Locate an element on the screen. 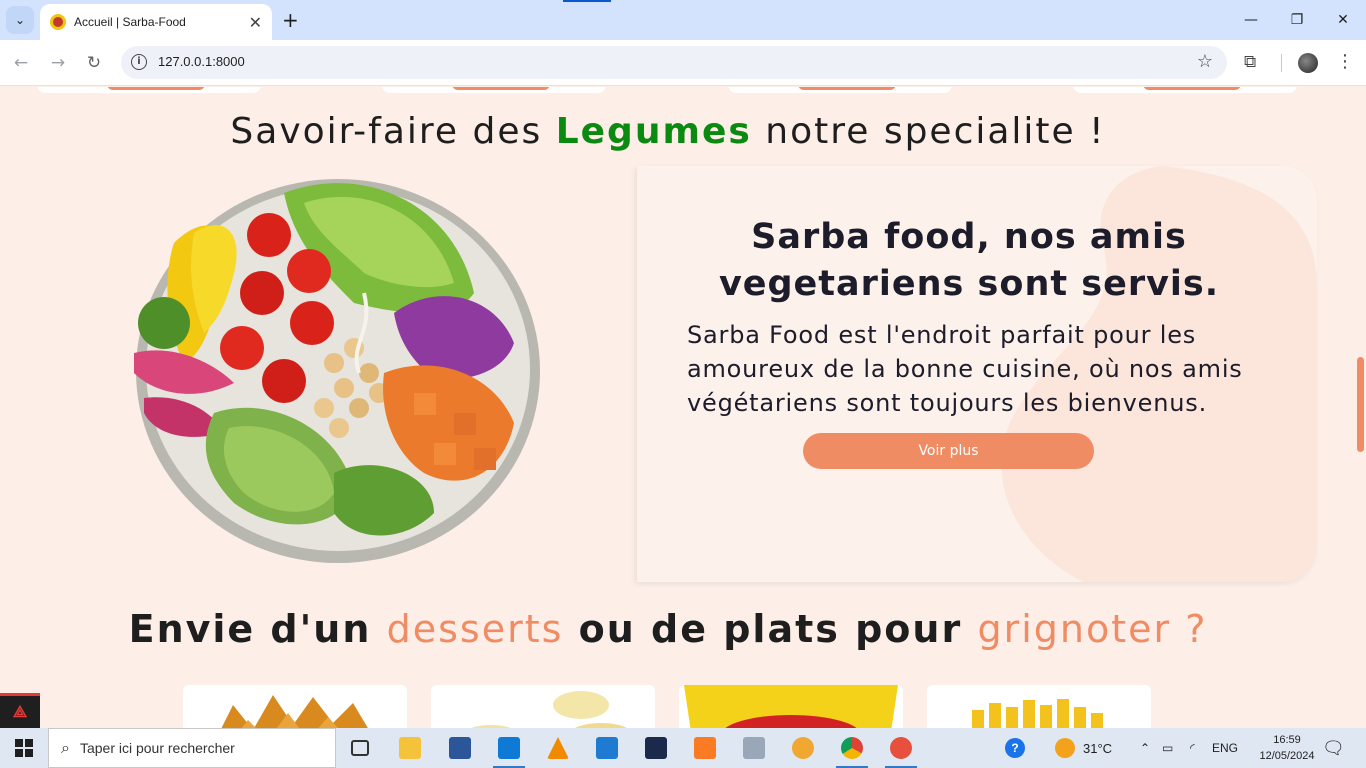 This screenshot has width=1366, height=768. help-icon: ? is located at coordinates (1015, 748).